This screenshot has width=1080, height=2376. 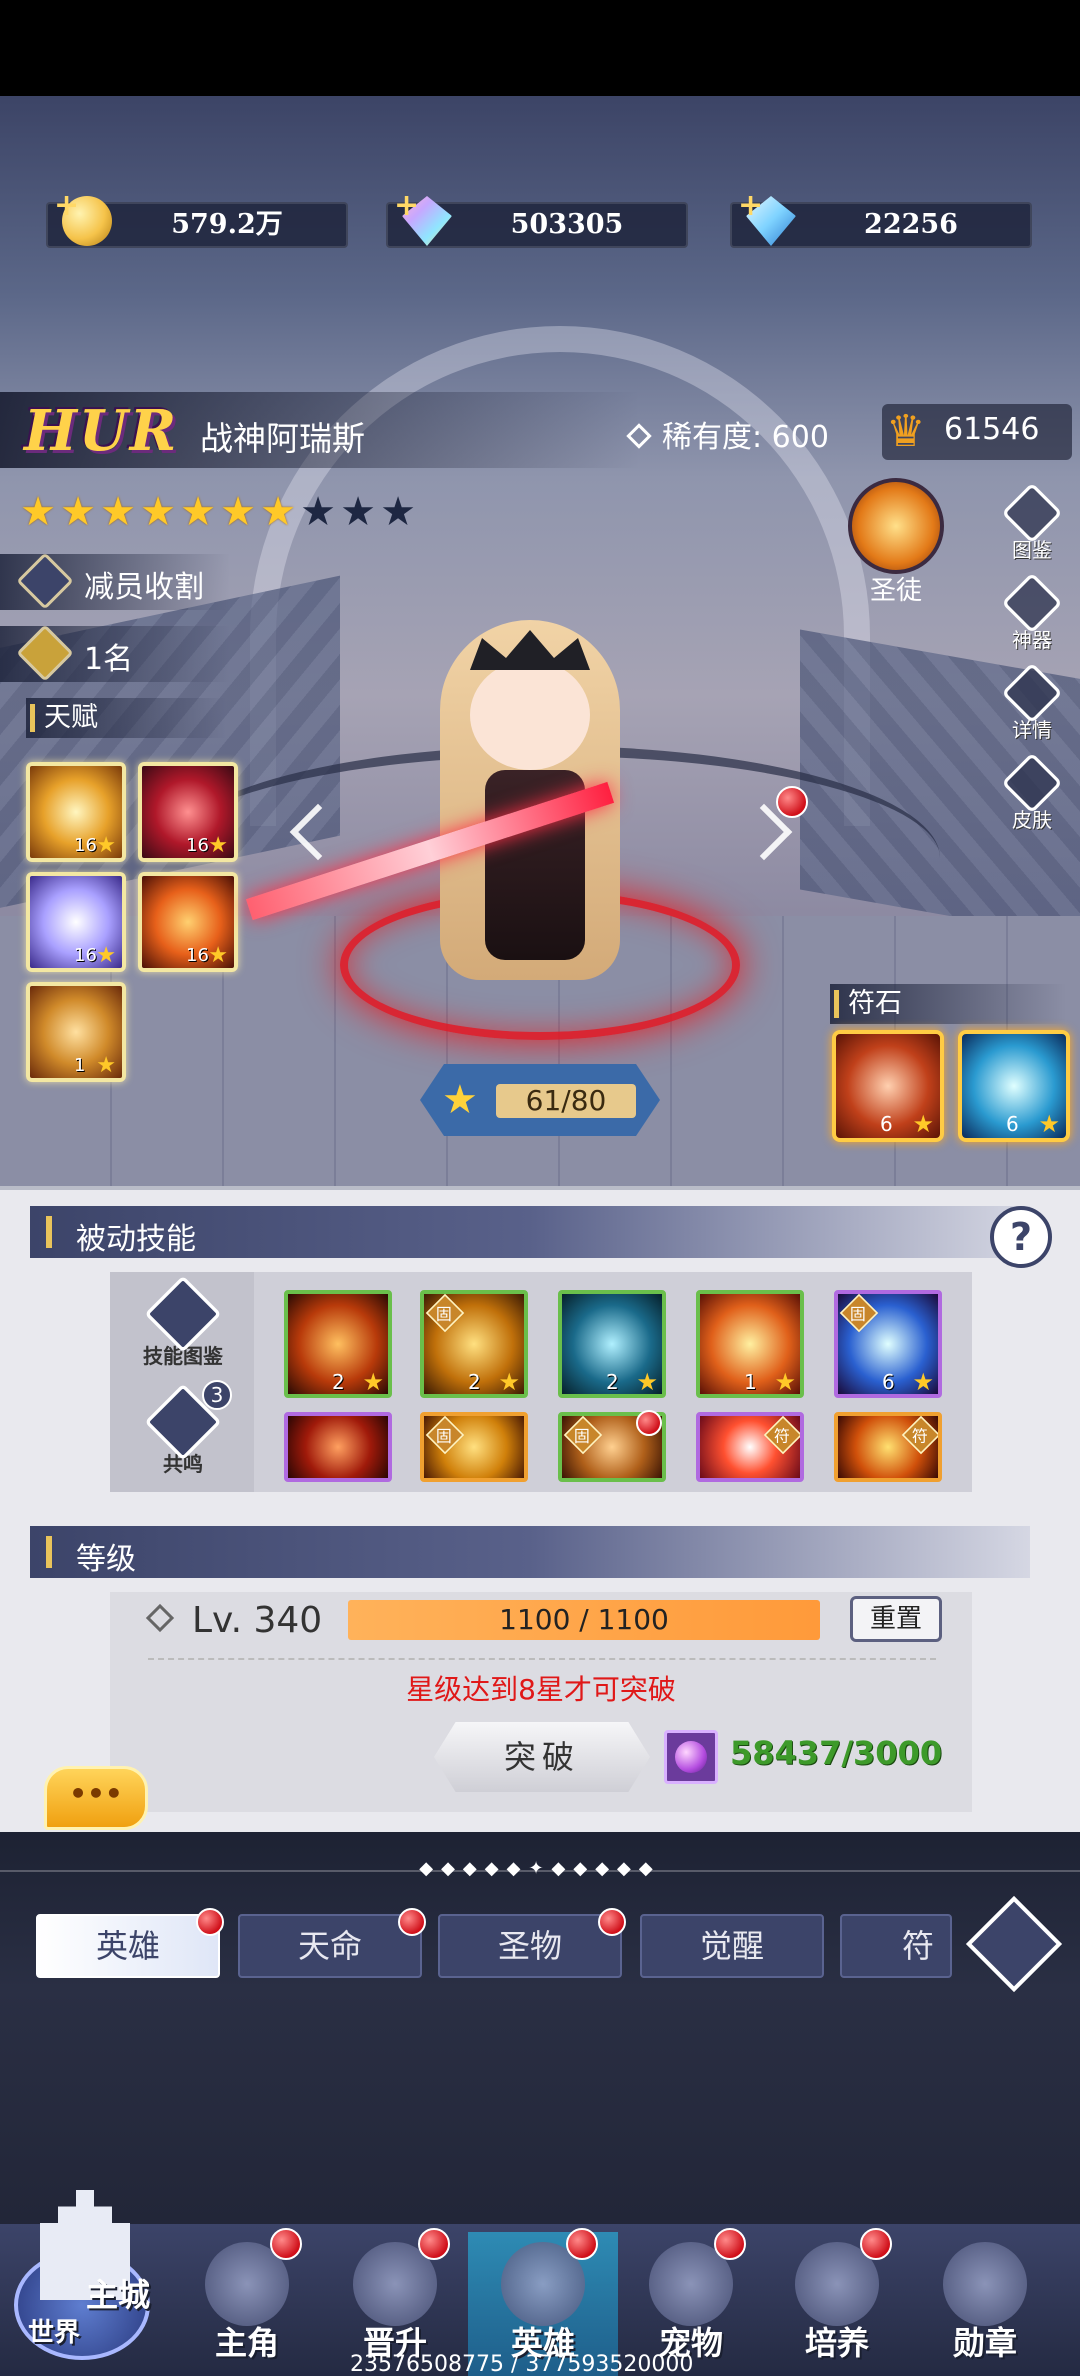 I want to click on side-button-artifact: 神器, so click(x=1032, y=612).